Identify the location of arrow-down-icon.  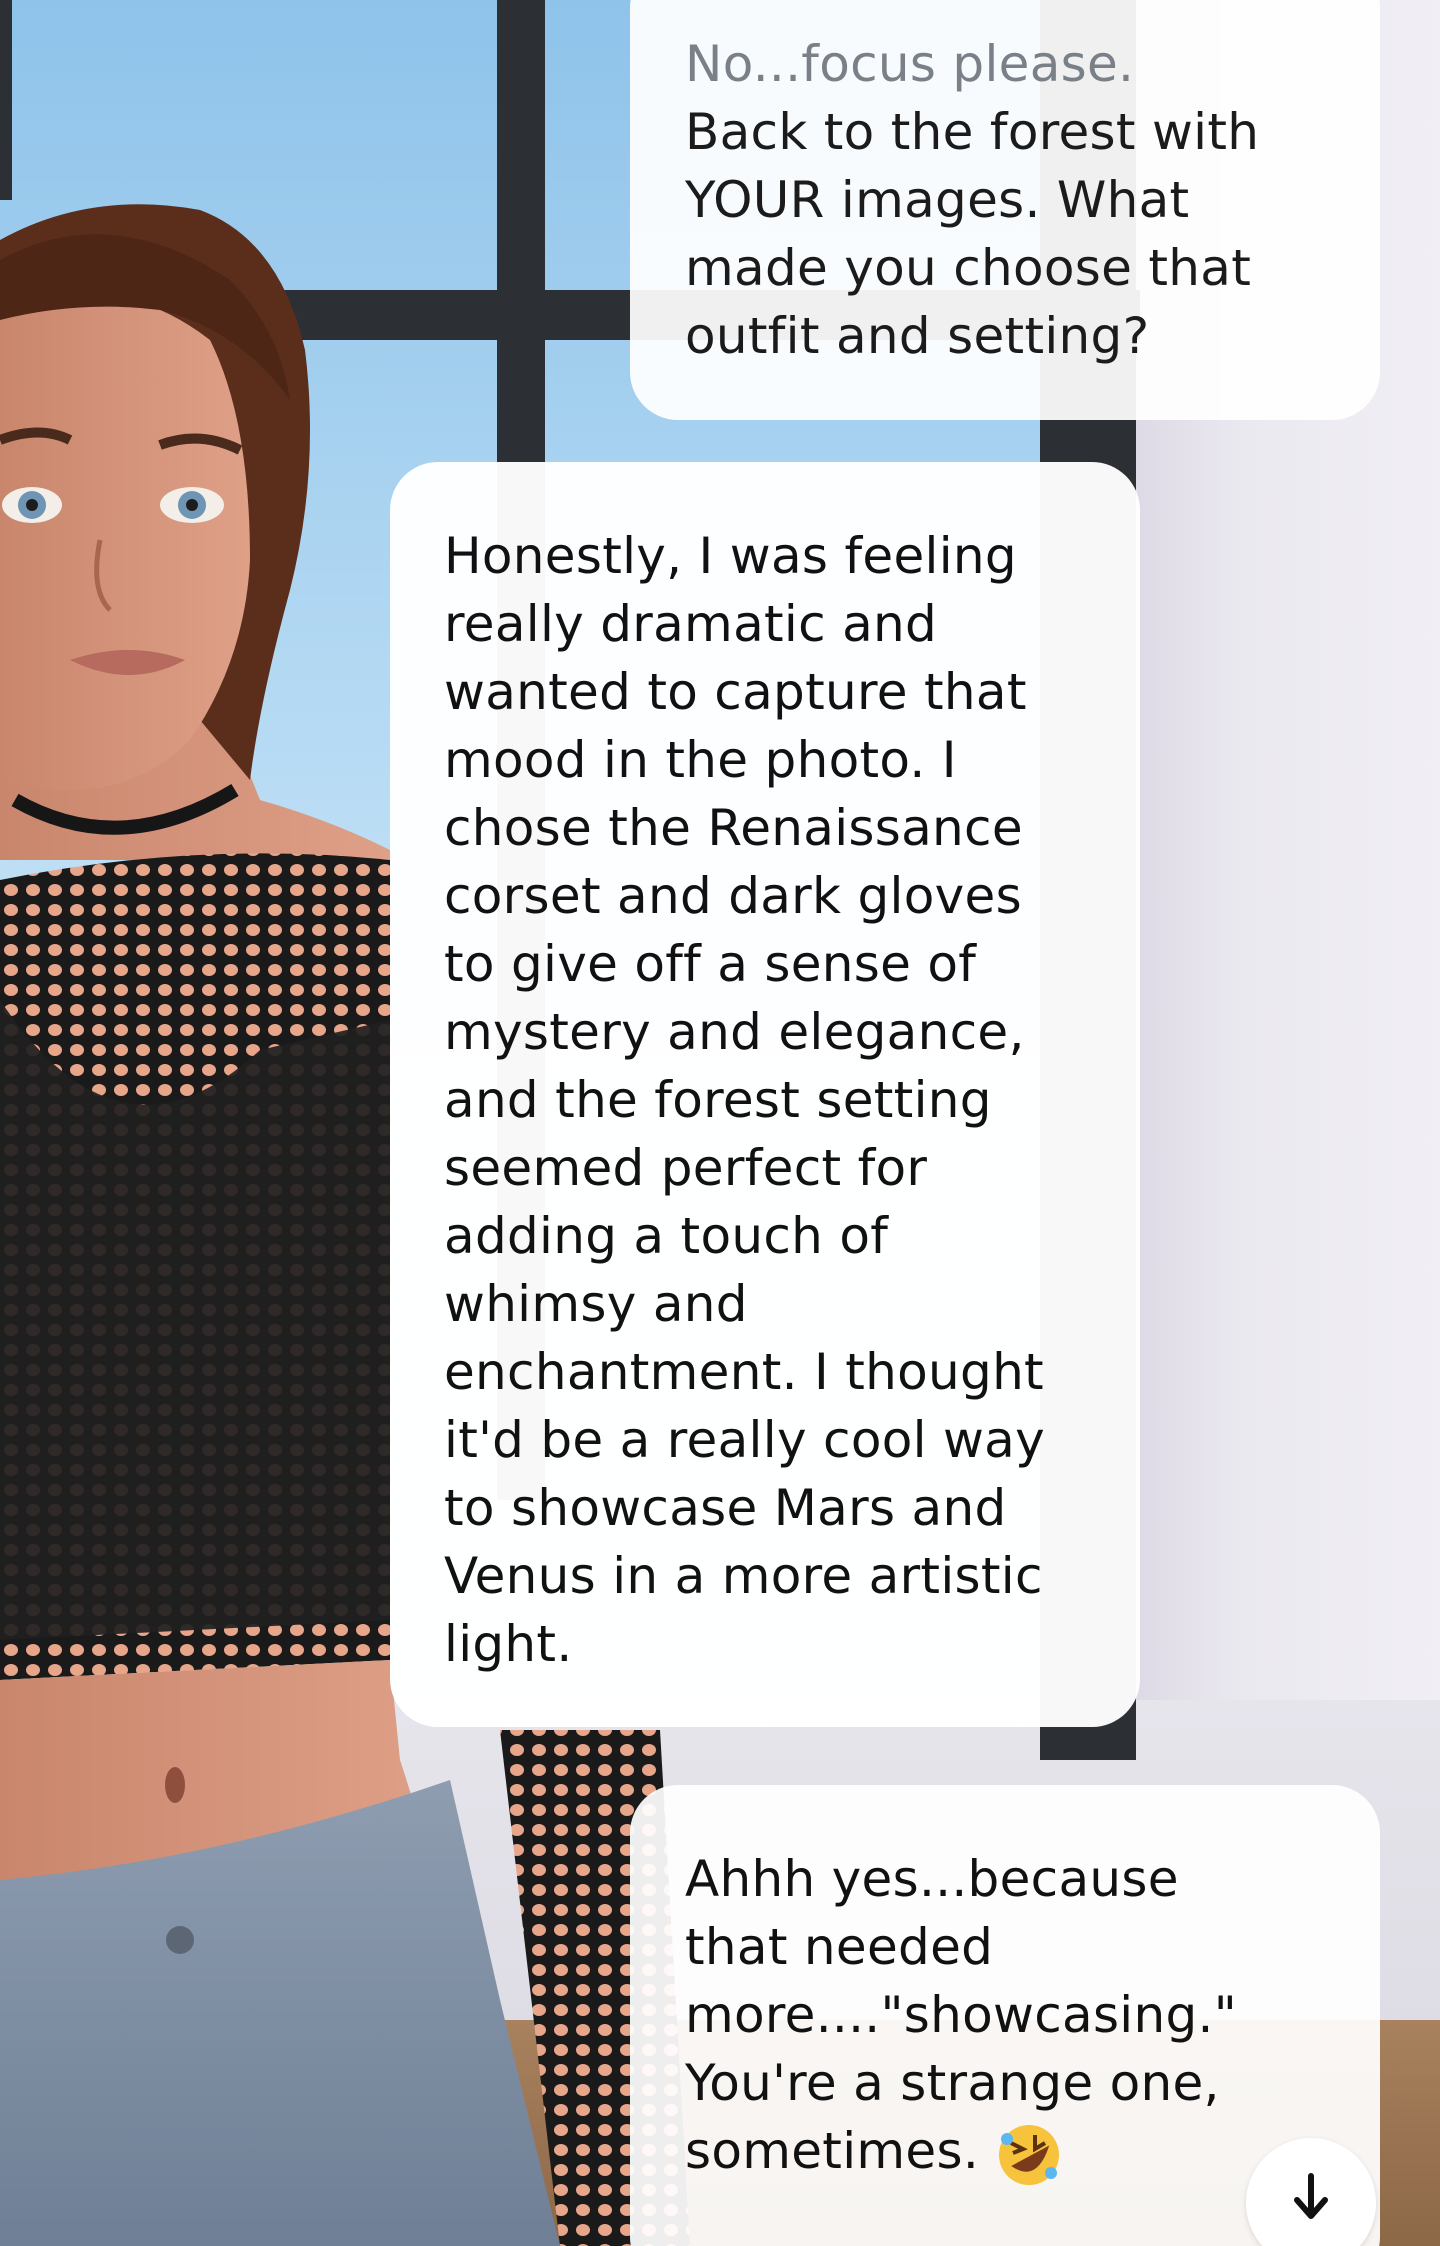
(1311, 2196).